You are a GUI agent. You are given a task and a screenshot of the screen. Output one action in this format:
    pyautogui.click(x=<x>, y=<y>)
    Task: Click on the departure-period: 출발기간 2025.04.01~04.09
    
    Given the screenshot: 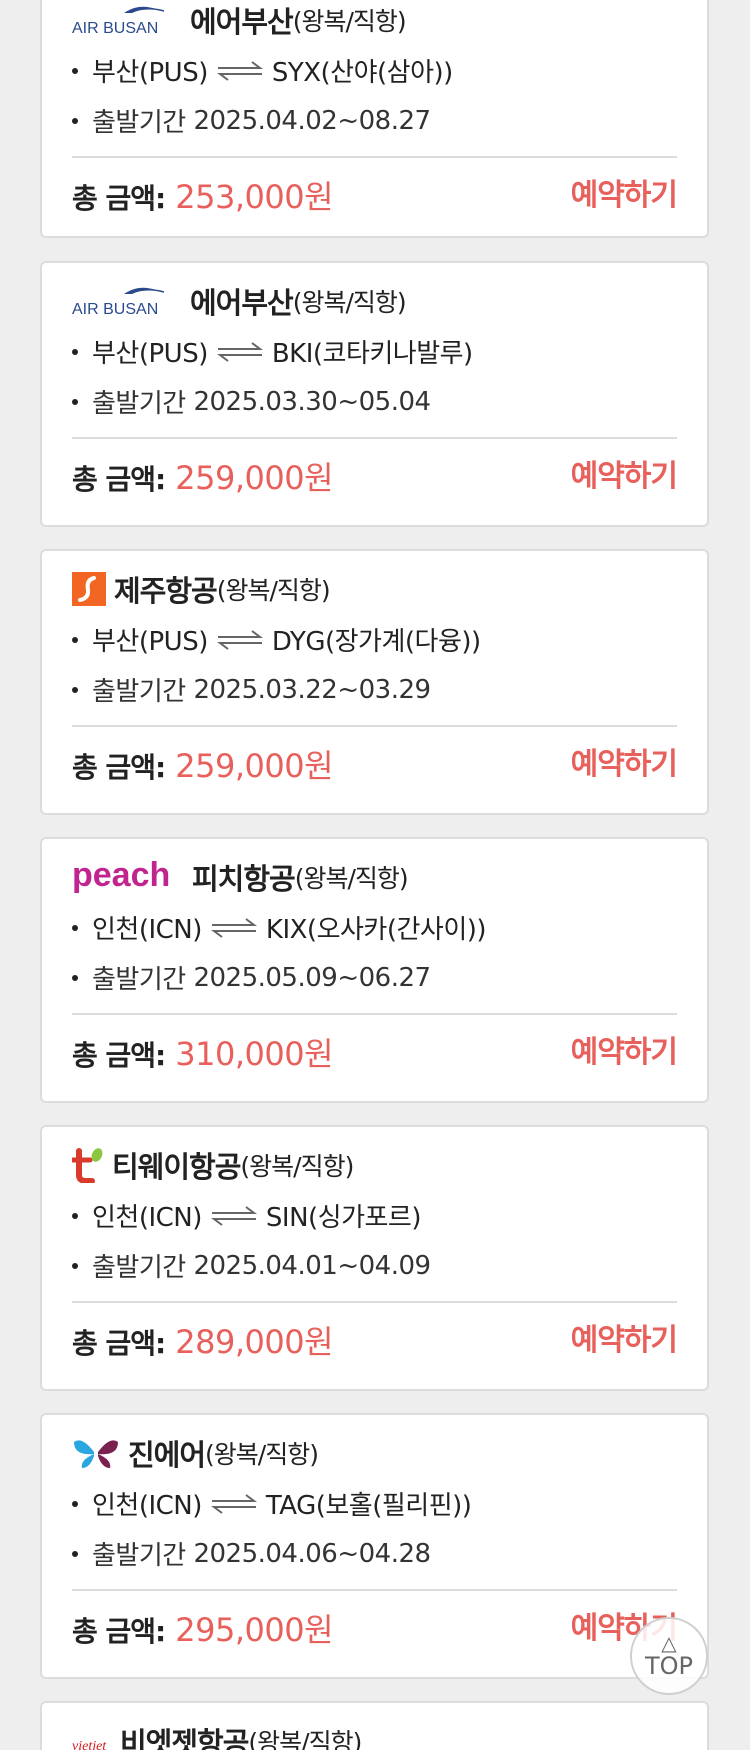 What is the action you would take?
    pyautogui.click(x=251, y=1265)
    